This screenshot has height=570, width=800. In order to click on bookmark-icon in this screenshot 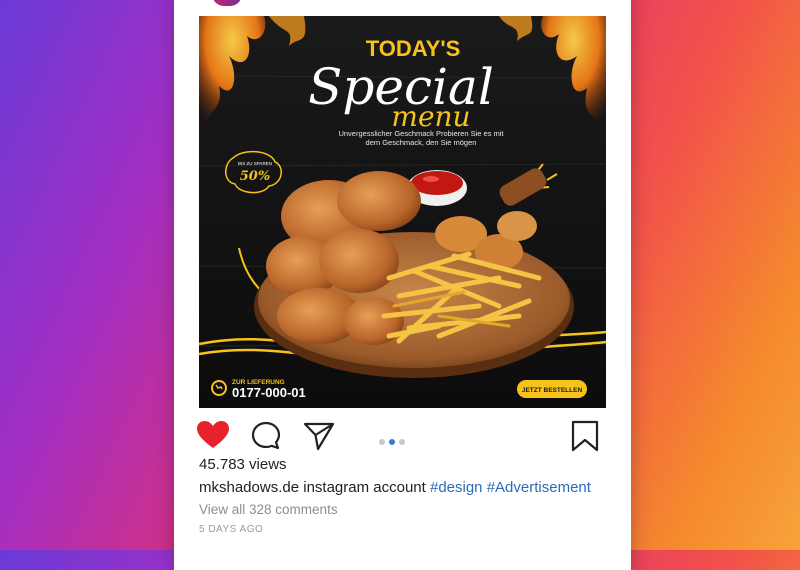, I will do `click(585, 438)`.